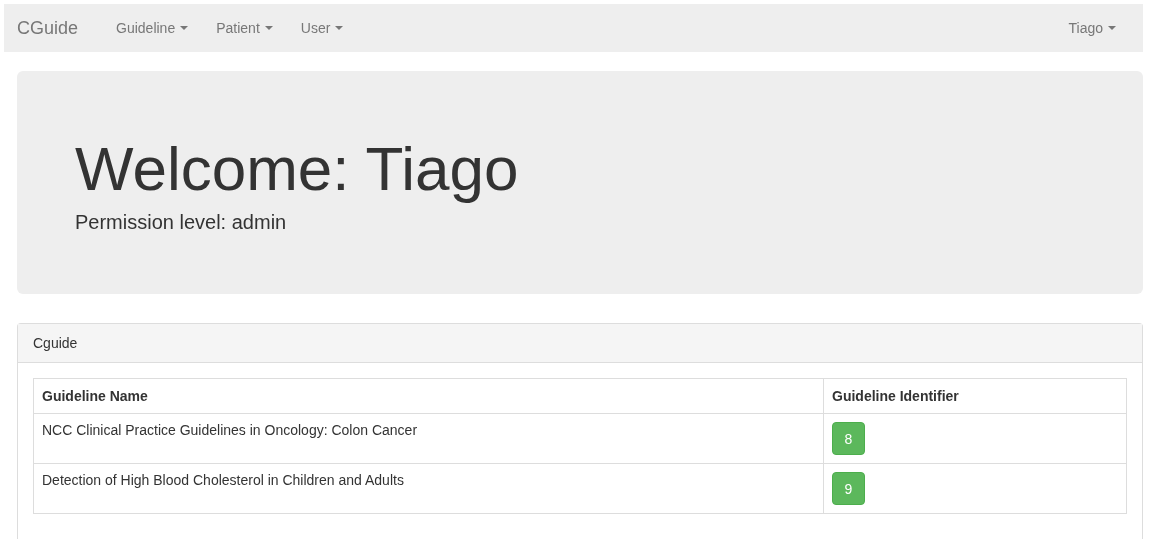  I want to click on nav-menu: Guideline, so click(152, 28).